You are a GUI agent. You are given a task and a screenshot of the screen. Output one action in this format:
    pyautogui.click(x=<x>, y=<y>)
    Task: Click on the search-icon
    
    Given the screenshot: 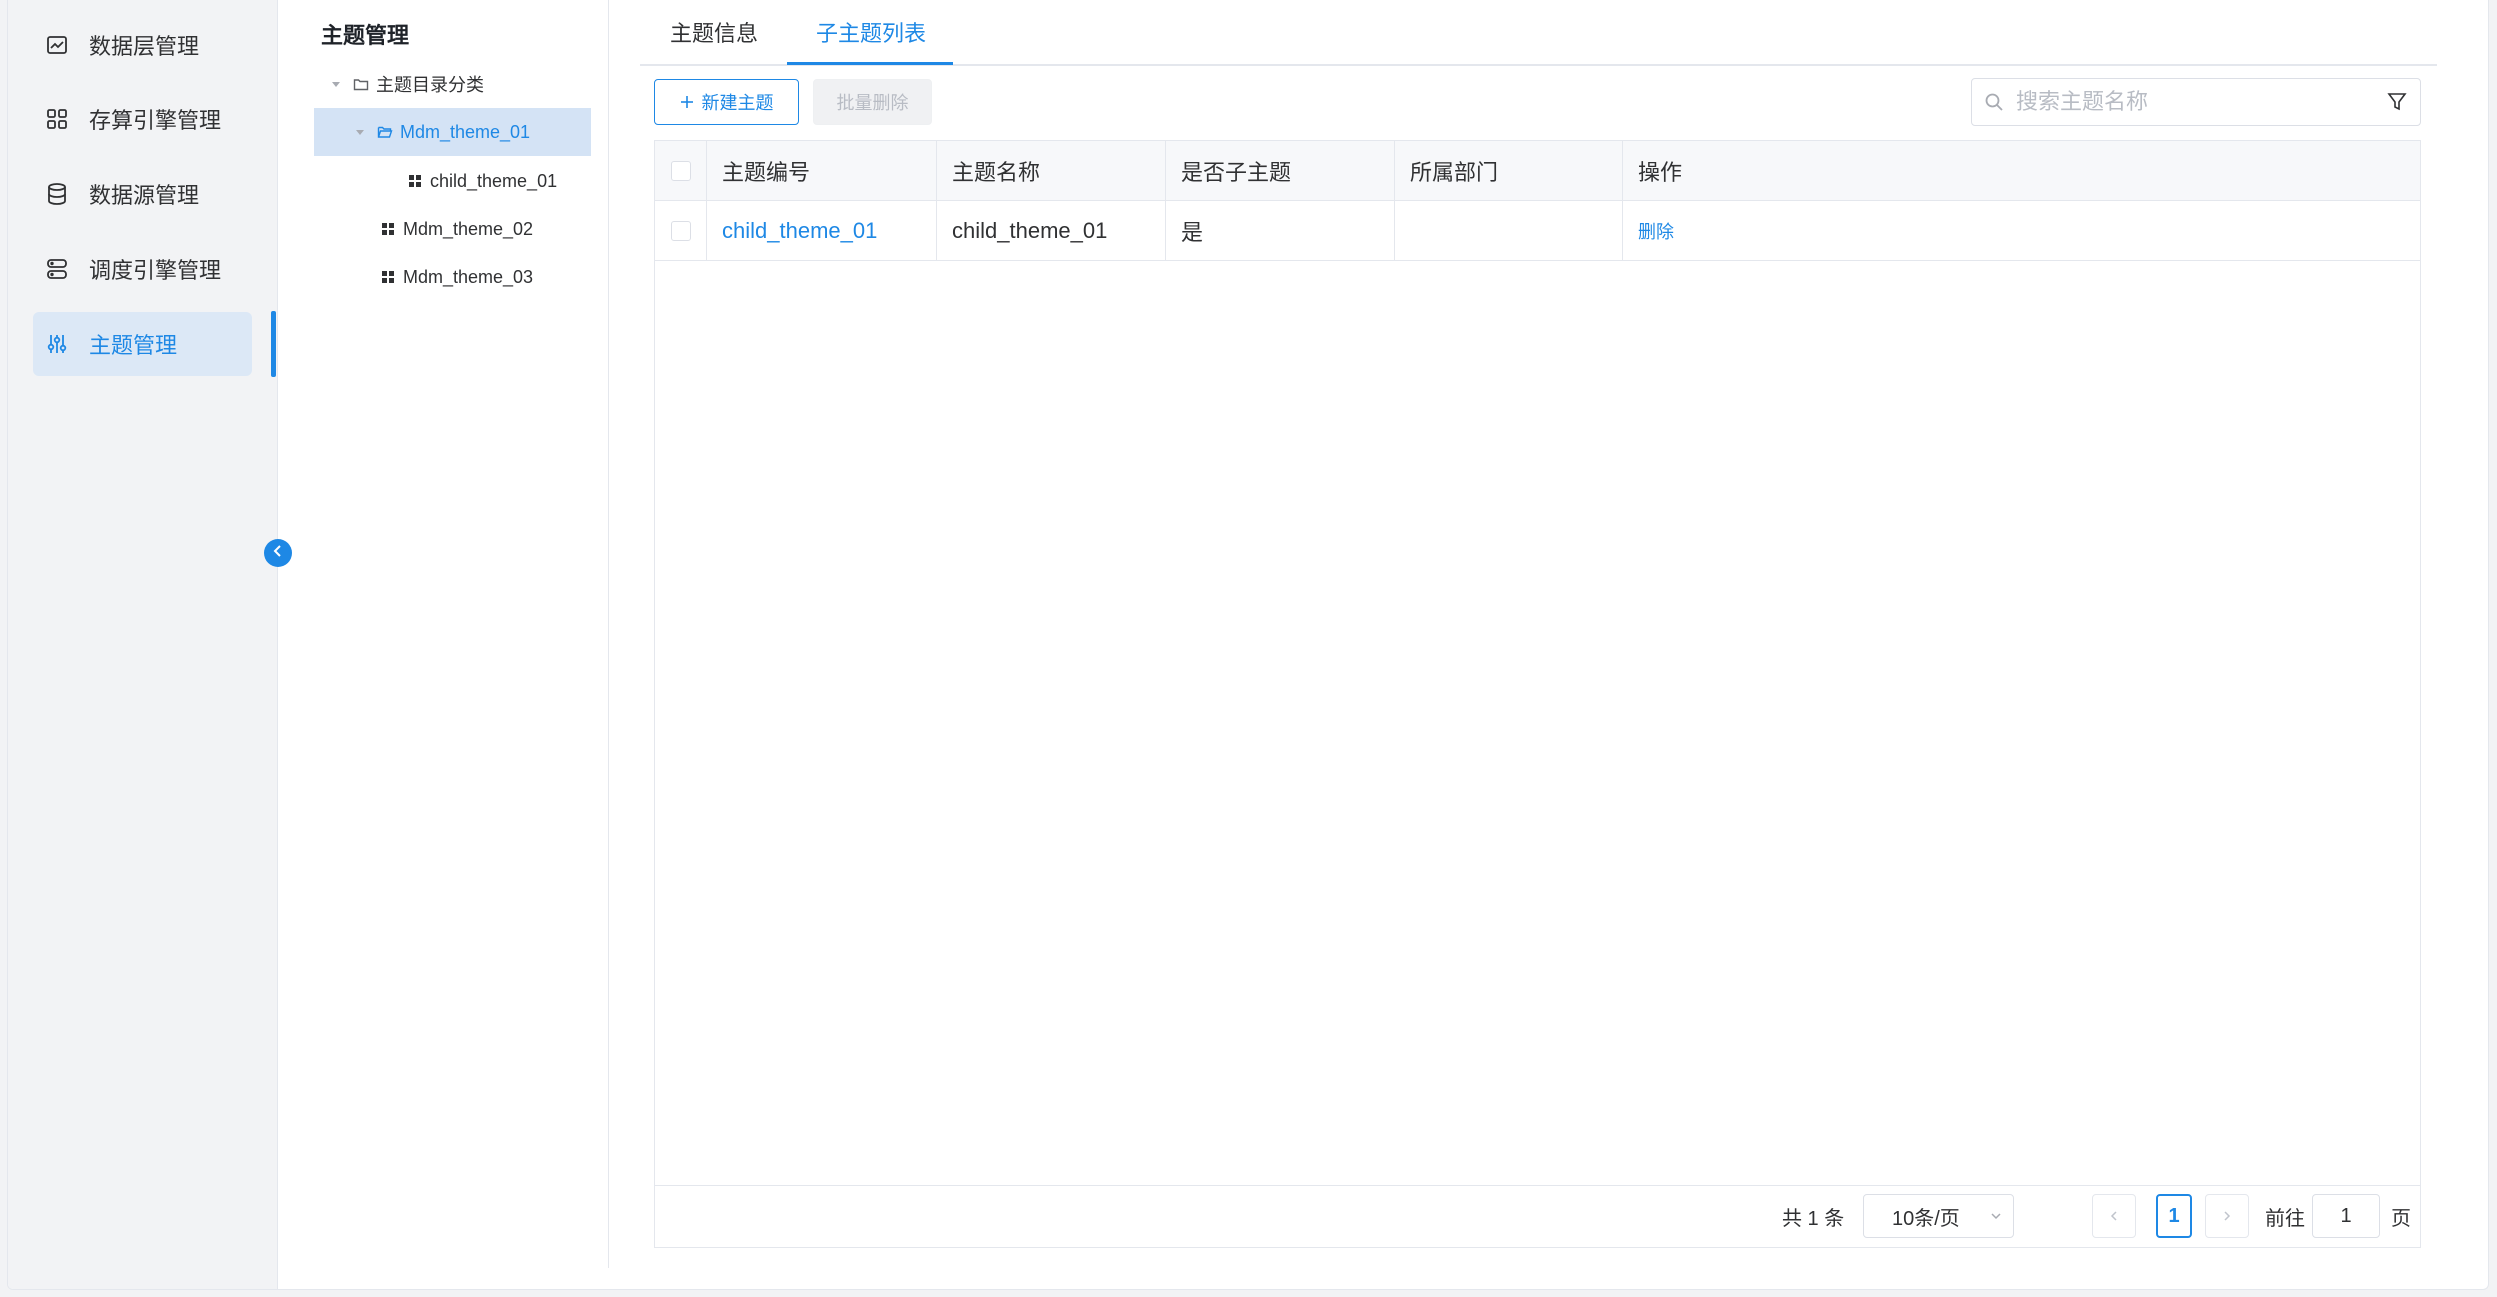 What is the action you would take?
    pyautogui.click(x=1994, y=102)
    